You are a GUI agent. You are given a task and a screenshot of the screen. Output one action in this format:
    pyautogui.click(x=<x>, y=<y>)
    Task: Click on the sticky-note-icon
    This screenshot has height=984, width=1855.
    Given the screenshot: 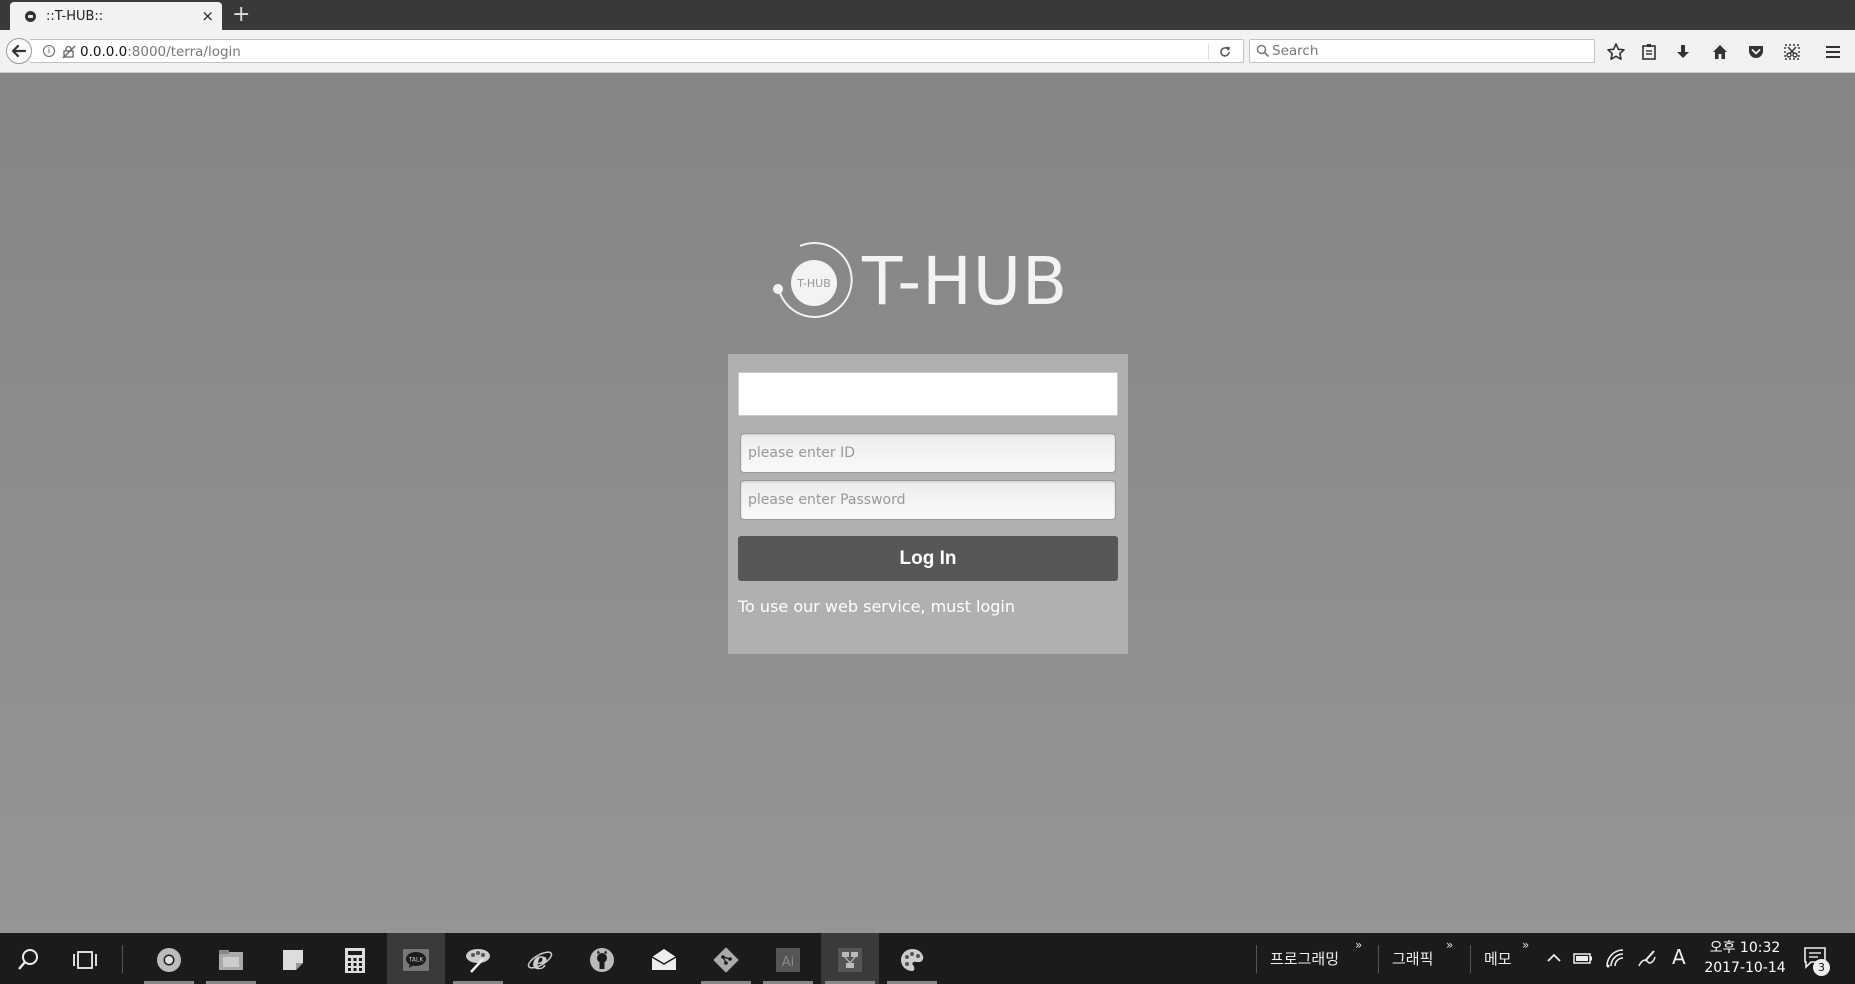 What is the action you would take?
    pyautogui.click(x=293, y=960)
    